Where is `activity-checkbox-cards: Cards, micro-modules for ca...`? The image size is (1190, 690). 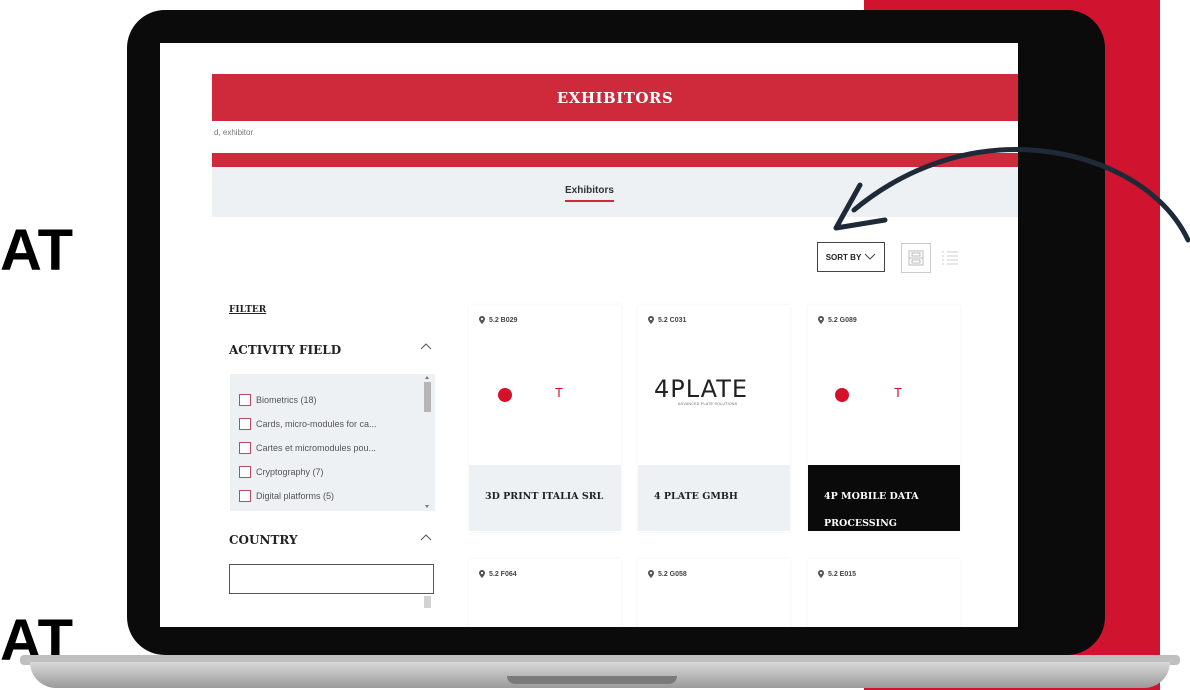 activity-checkbox-cards: Cards, micro-modules for ca... is located at coordinates (308, 424).